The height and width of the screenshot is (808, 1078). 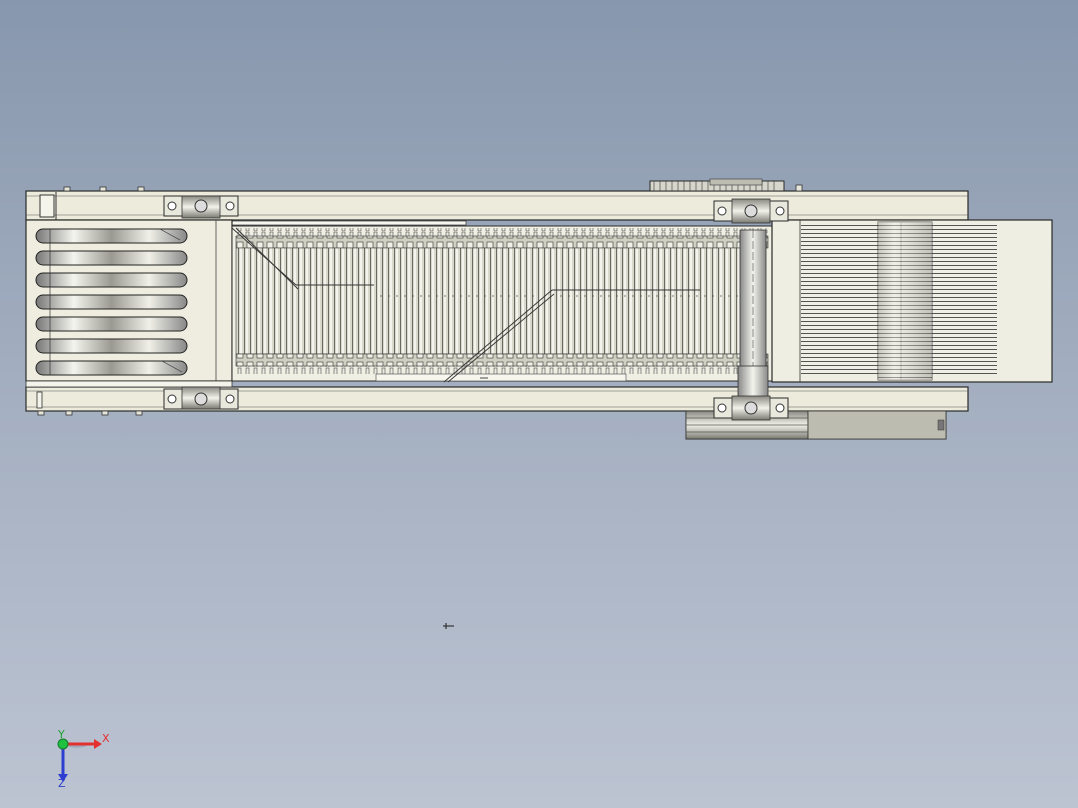 What do you see at coordinates (751, 408) in the screenshot?
I see `bearing-bottom-right` at bounding box center [751, 408].